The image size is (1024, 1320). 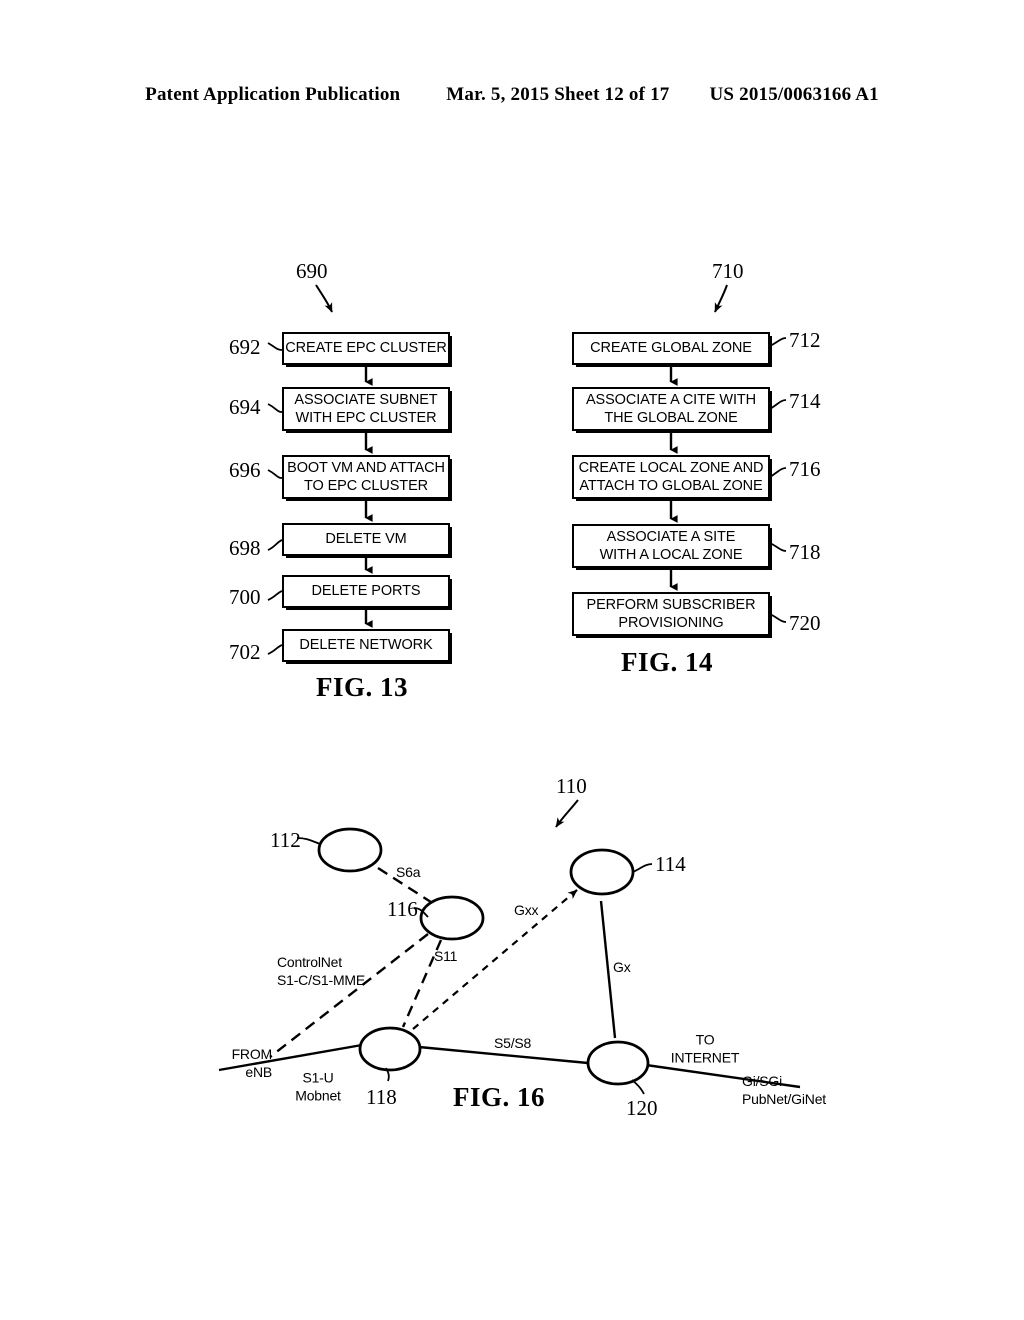 What do you see at coordinates (622, 967) in the screenshot?
I see `fig16-edge-label-gx: Gx` at bounding box center [622, 967].